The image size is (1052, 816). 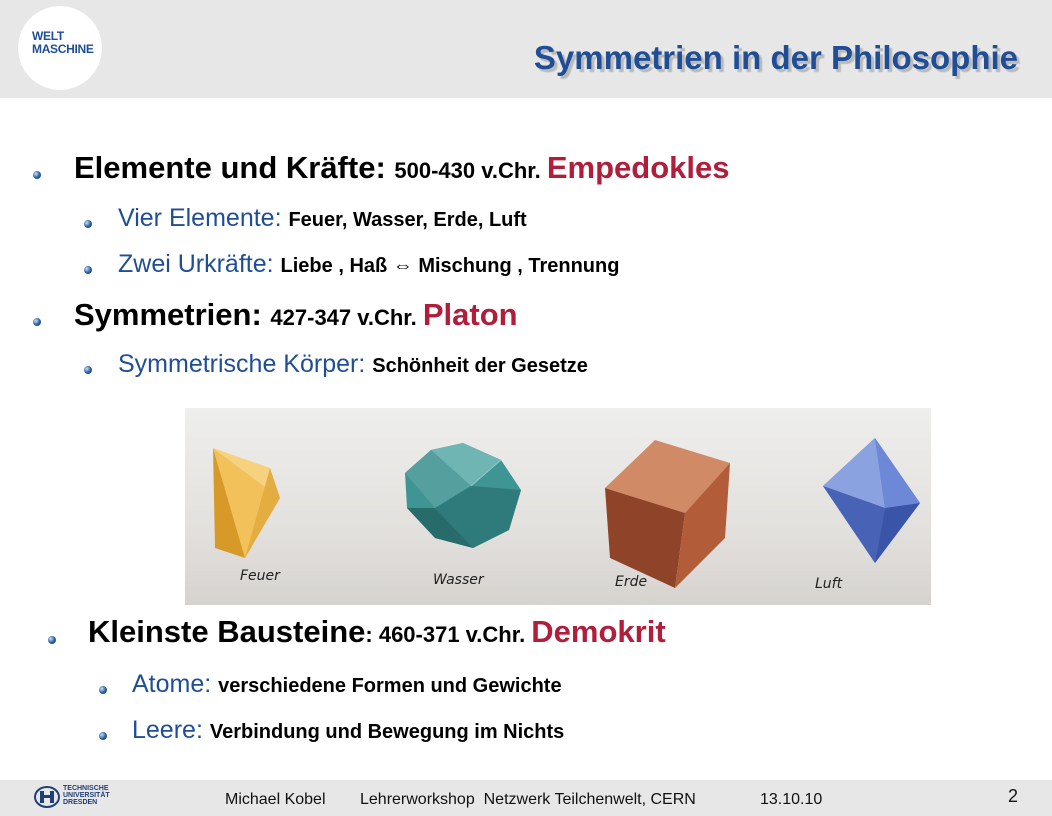 I want to click on label-luft: Luft, so click(x=829, y=584).